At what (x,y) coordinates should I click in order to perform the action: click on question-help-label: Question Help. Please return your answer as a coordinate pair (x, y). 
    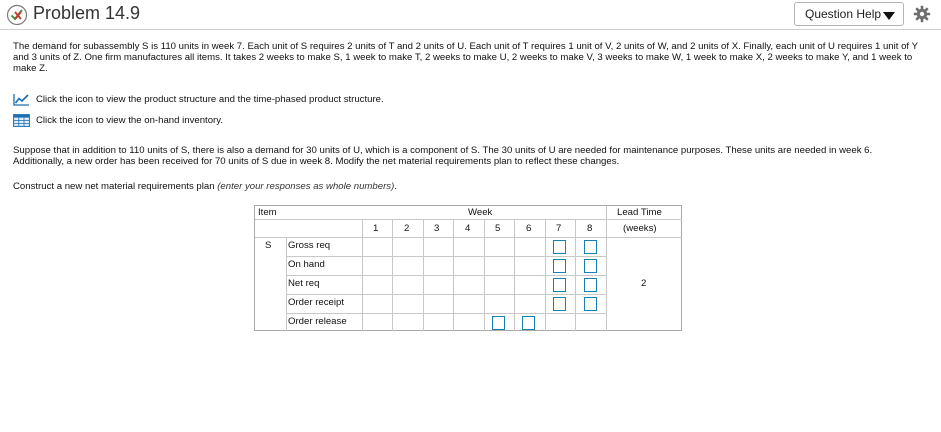
    Looking at the image, I should click on (843, 14).